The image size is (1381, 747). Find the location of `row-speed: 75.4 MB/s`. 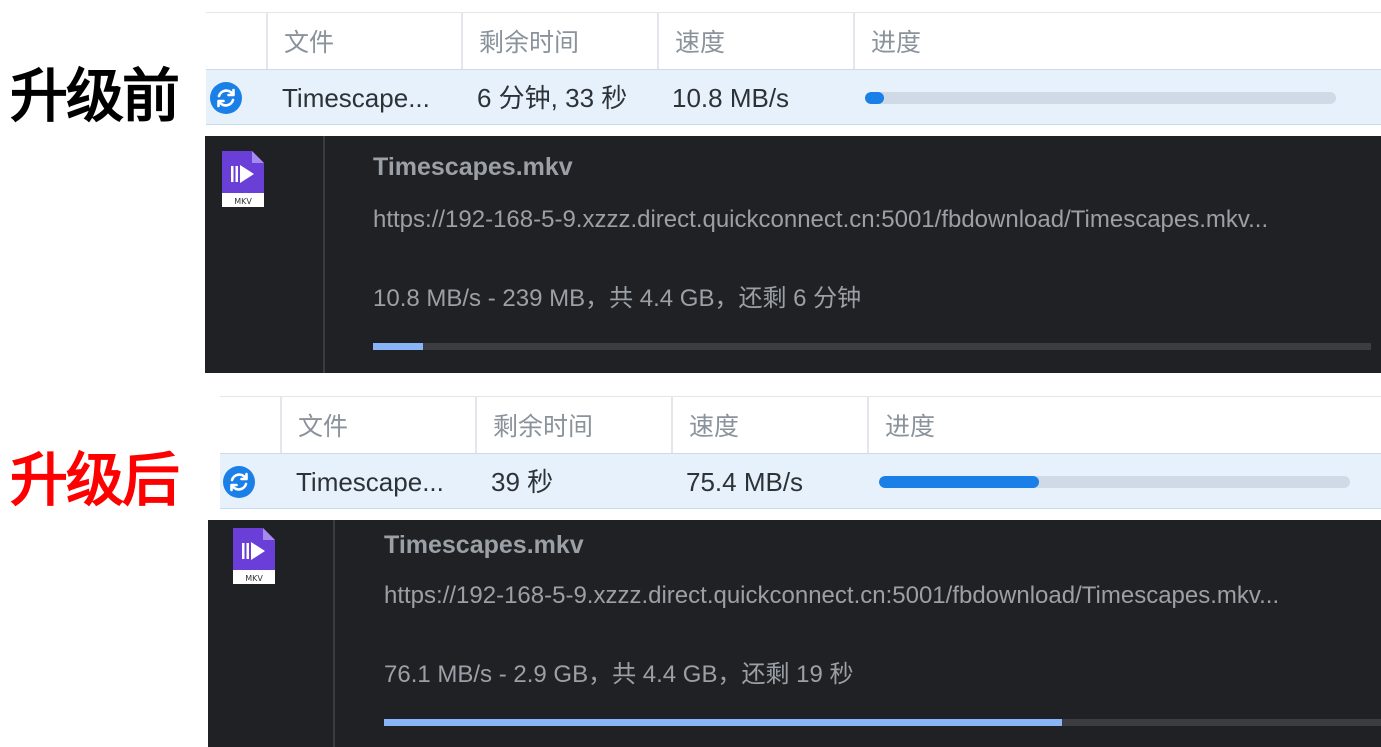

row-speed: 75.4 MB/s is located at coordinates (745, 482).